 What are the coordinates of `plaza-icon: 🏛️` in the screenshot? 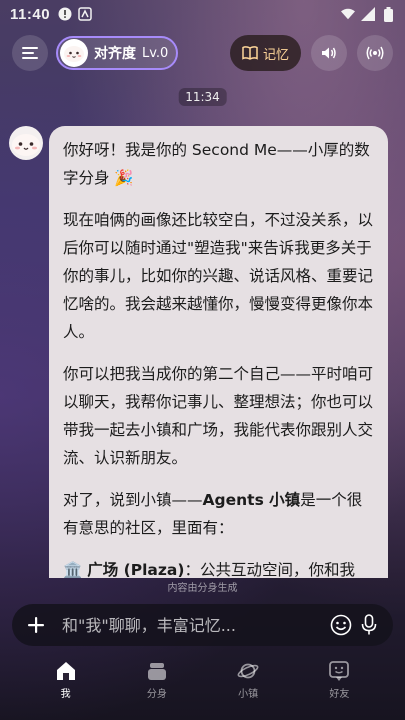 It's located at (73, 569).